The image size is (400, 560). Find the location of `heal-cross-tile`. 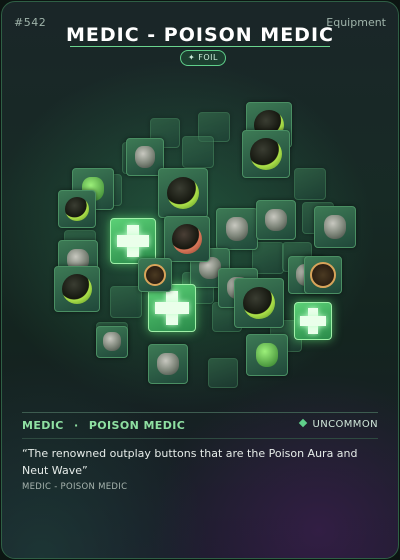

heal-cross-tile is located at coordinates (313, 321).